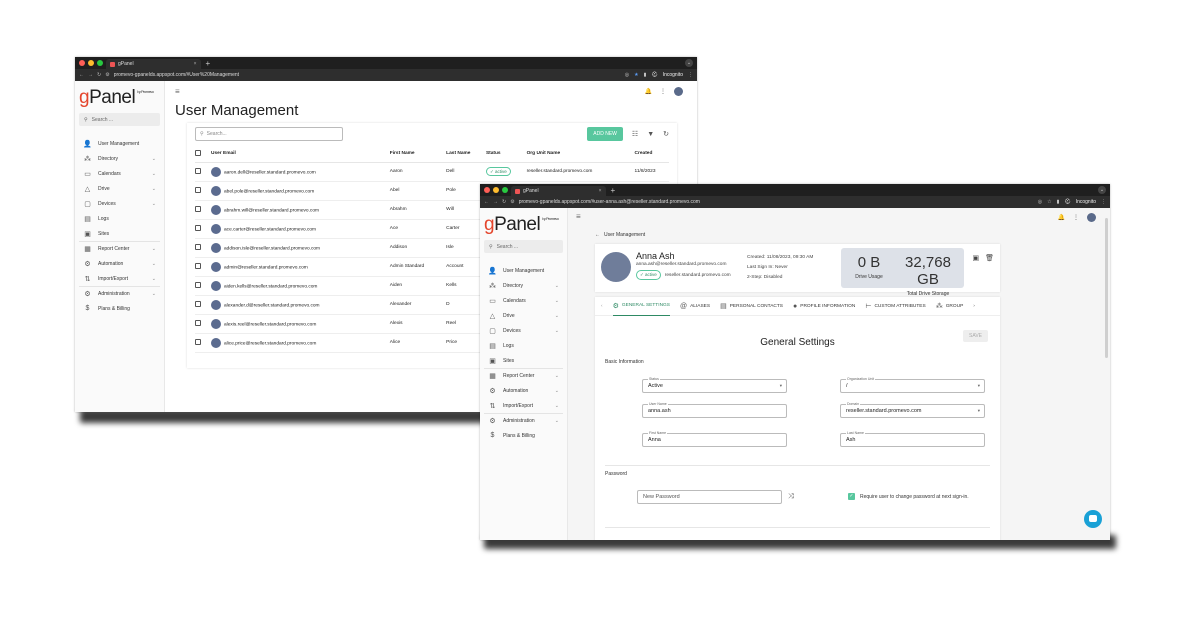 Image resolution: width=1200 pixels, height=627 pixels. Describe the element at coordinates (895, 306) in the screenshot. I see `tab-custom-attributes: ⊢ CUSTOM ATTRIBUTES` at that location.